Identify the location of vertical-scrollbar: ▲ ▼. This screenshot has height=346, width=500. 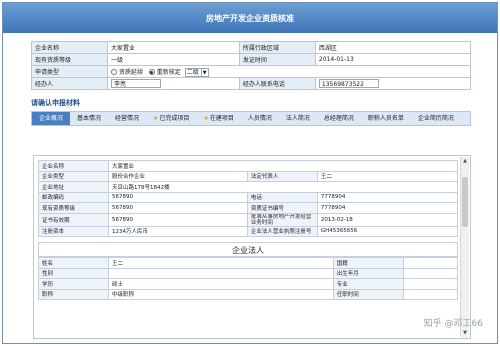
(464, 247).